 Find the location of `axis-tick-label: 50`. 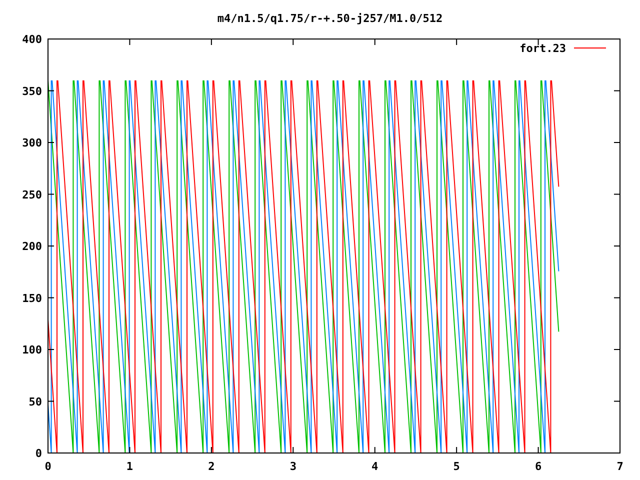

axis-tick-label: 50 is located at coordinates (35, 401).